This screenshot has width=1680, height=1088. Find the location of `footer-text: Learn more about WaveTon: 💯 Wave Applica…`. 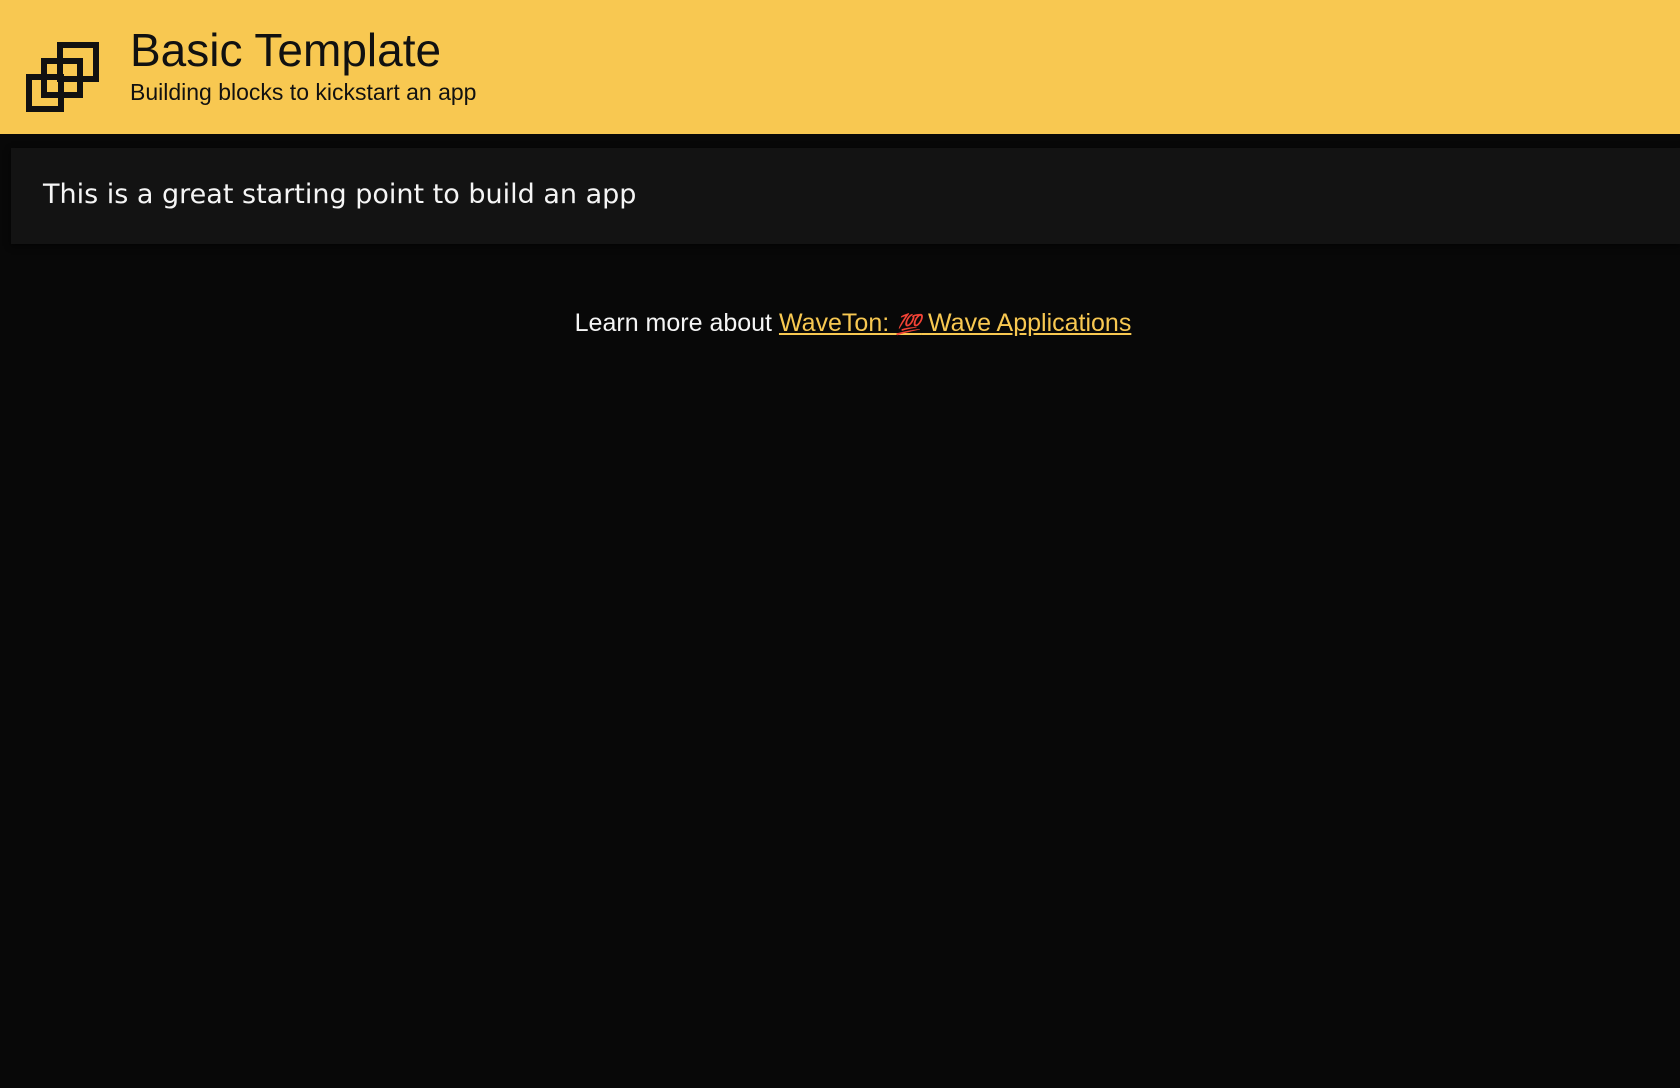

footer-text: Learn more about WaveTon: 💯 Wave Applica… is located at coordinates (840, 324).